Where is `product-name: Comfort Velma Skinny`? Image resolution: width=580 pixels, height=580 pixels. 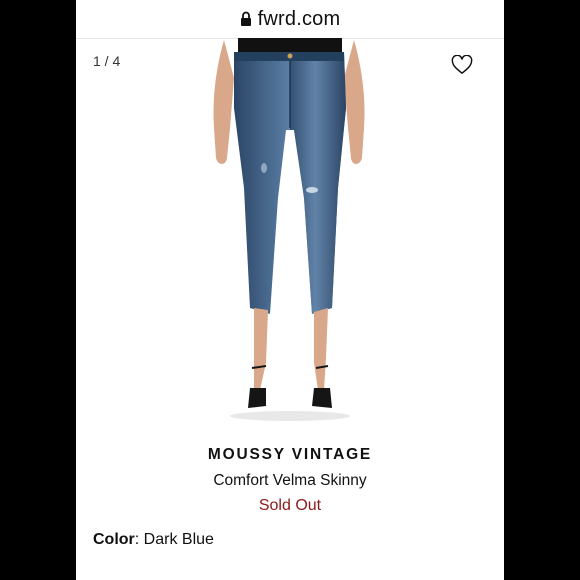 product-name: Comfort Velma Skinny is located at coordinates (290, 480).